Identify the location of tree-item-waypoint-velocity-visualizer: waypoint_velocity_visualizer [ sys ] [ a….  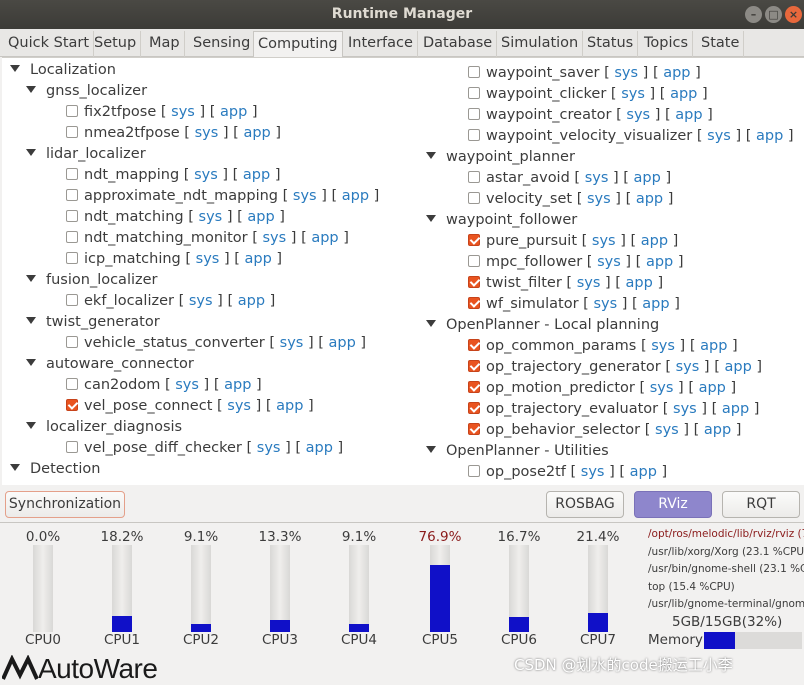
(631, 136).